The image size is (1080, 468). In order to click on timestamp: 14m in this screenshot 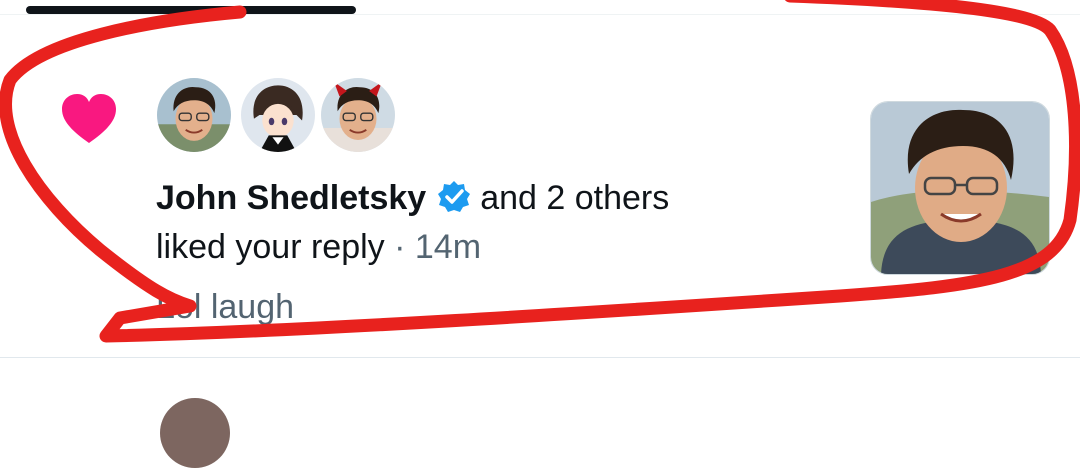, I will do `click(448, 247)`.